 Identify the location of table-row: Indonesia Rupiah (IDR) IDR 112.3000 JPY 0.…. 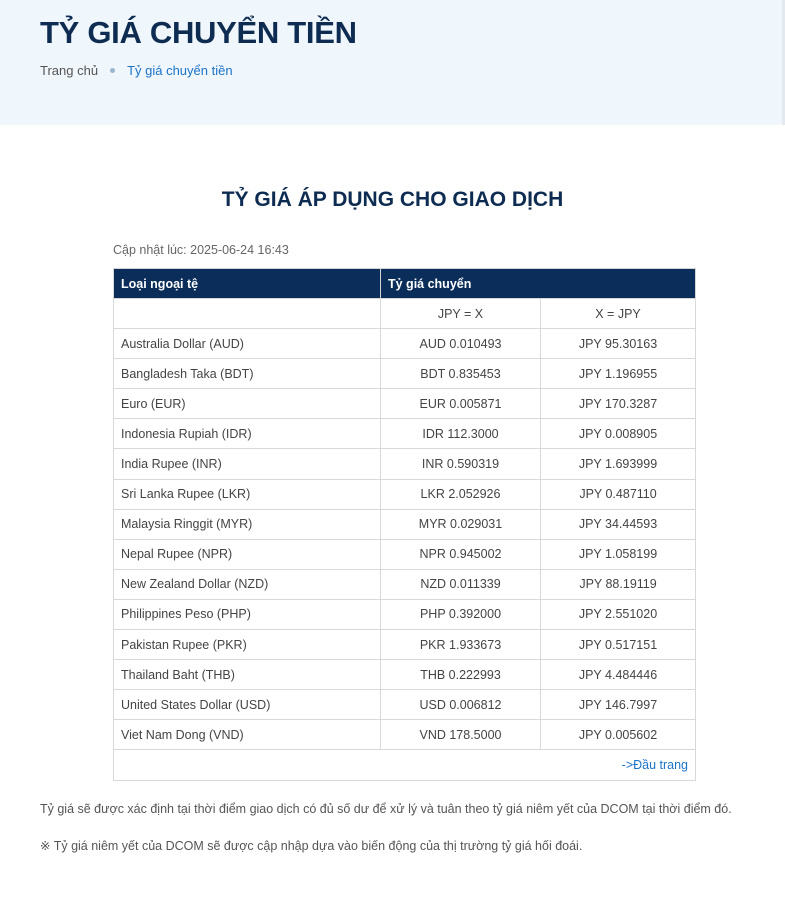
(405, 434).